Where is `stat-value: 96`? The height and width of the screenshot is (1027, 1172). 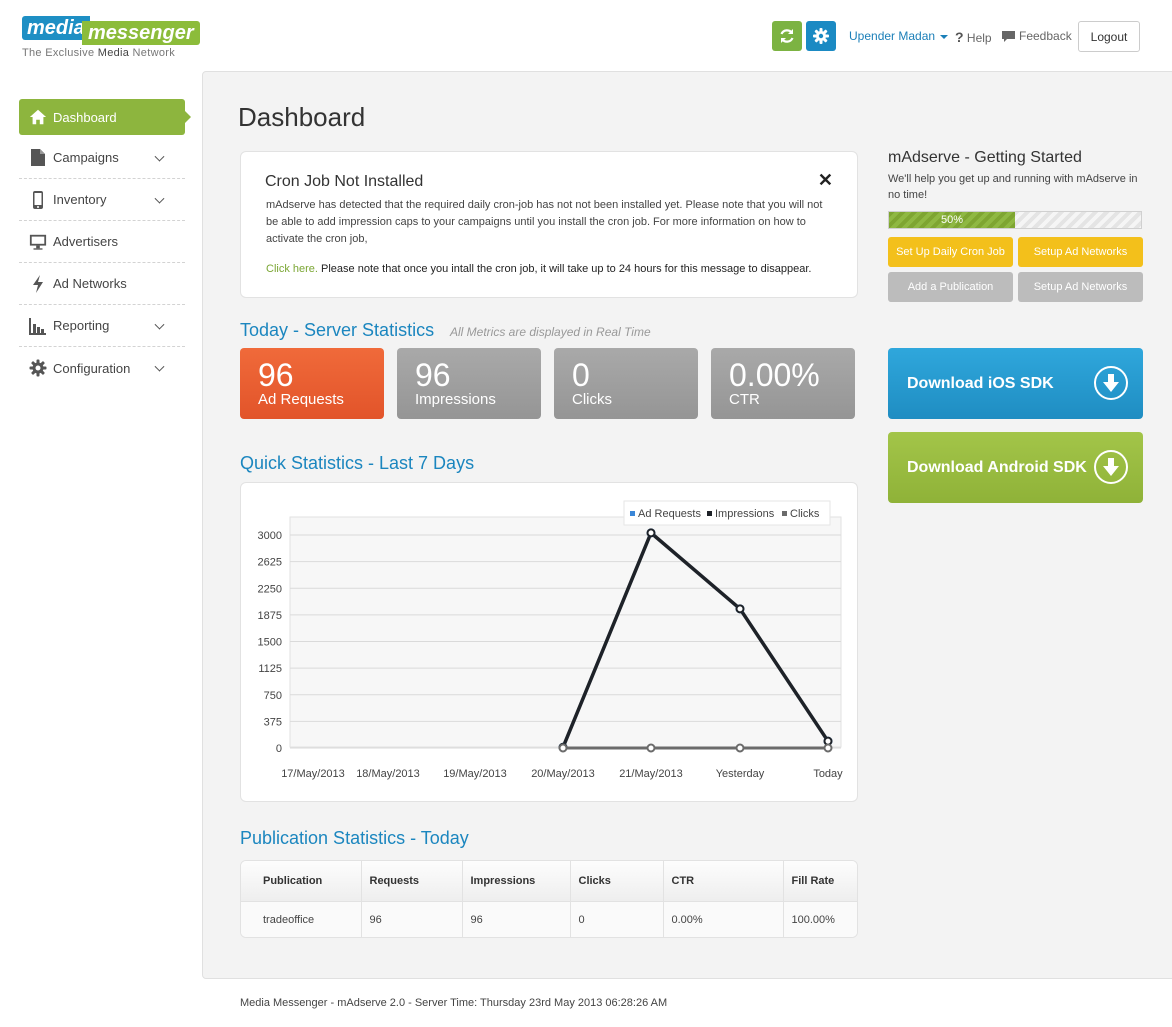 stat-value: 96 is located at coordinates (276, 375).